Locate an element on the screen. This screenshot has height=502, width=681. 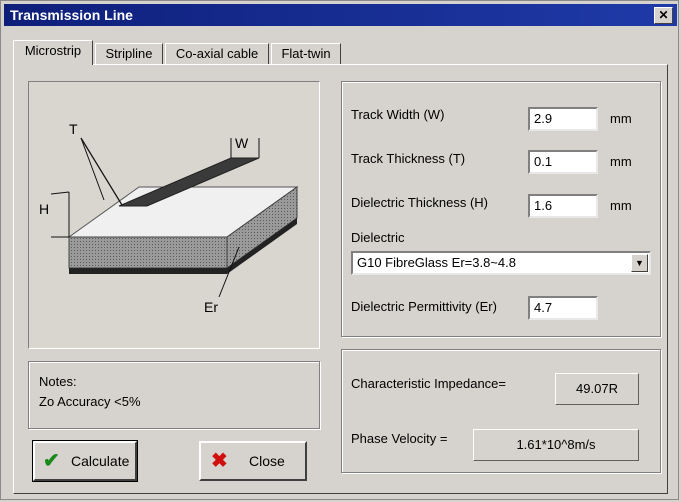
ground-plane is located at coordinates (148, 271).